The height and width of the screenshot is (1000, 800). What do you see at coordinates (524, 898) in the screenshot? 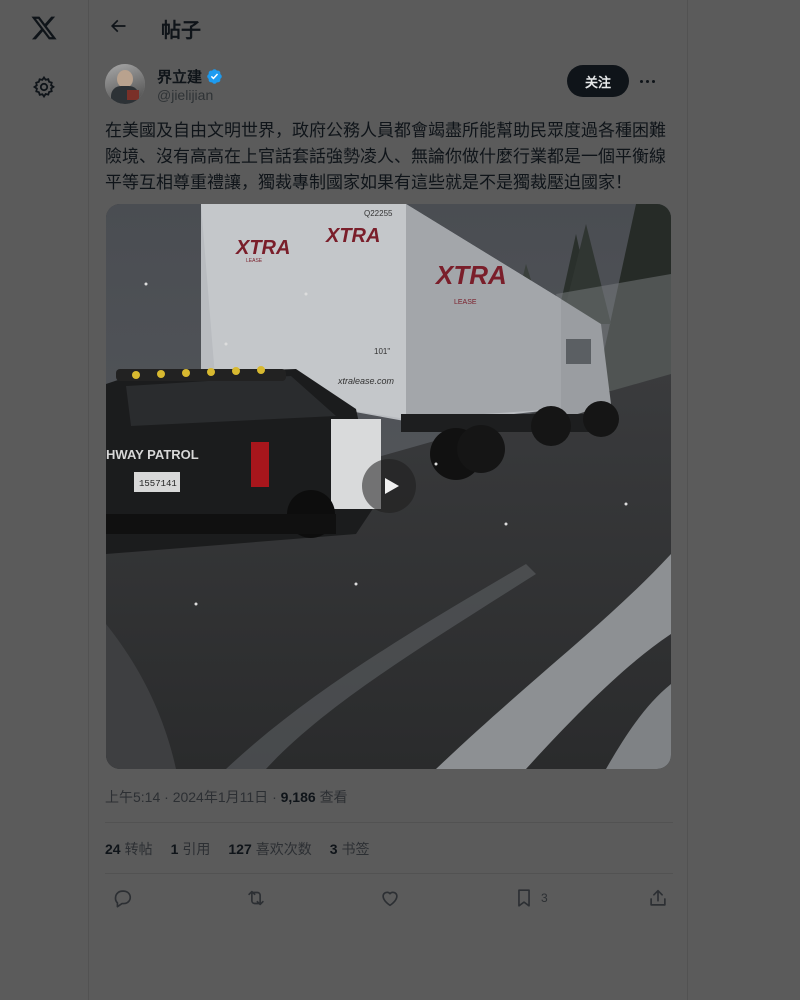
I see `bookmark-icon` at bounding box center [524, 898].